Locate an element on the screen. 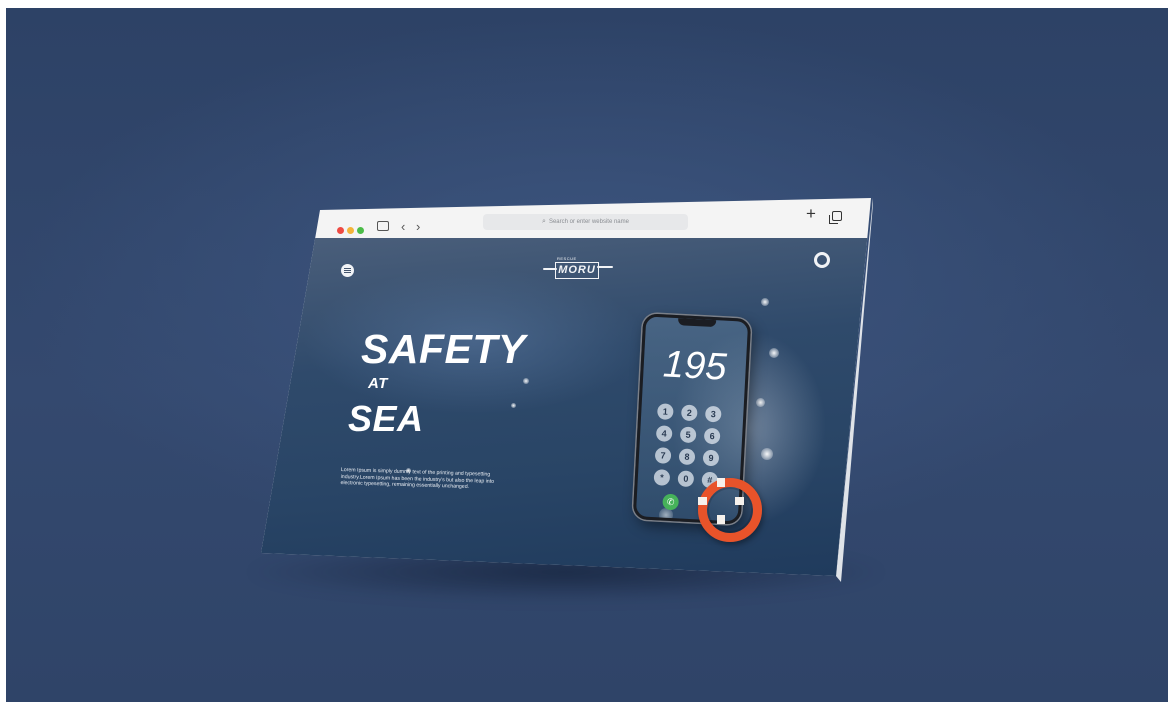 The width and height of the screenshot is (1171, 705). keypad-key: 9 is located at coordinates (711, 458).